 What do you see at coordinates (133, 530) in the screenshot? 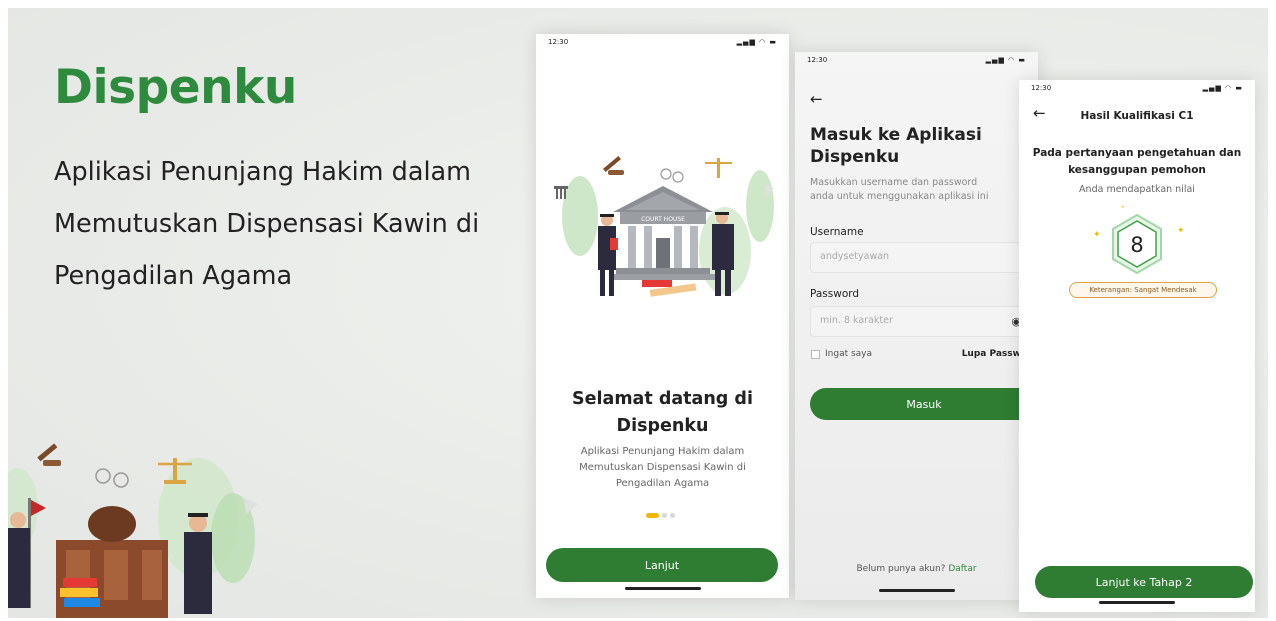
I see `courtroom-illustration` at bounding box center [133, 530].